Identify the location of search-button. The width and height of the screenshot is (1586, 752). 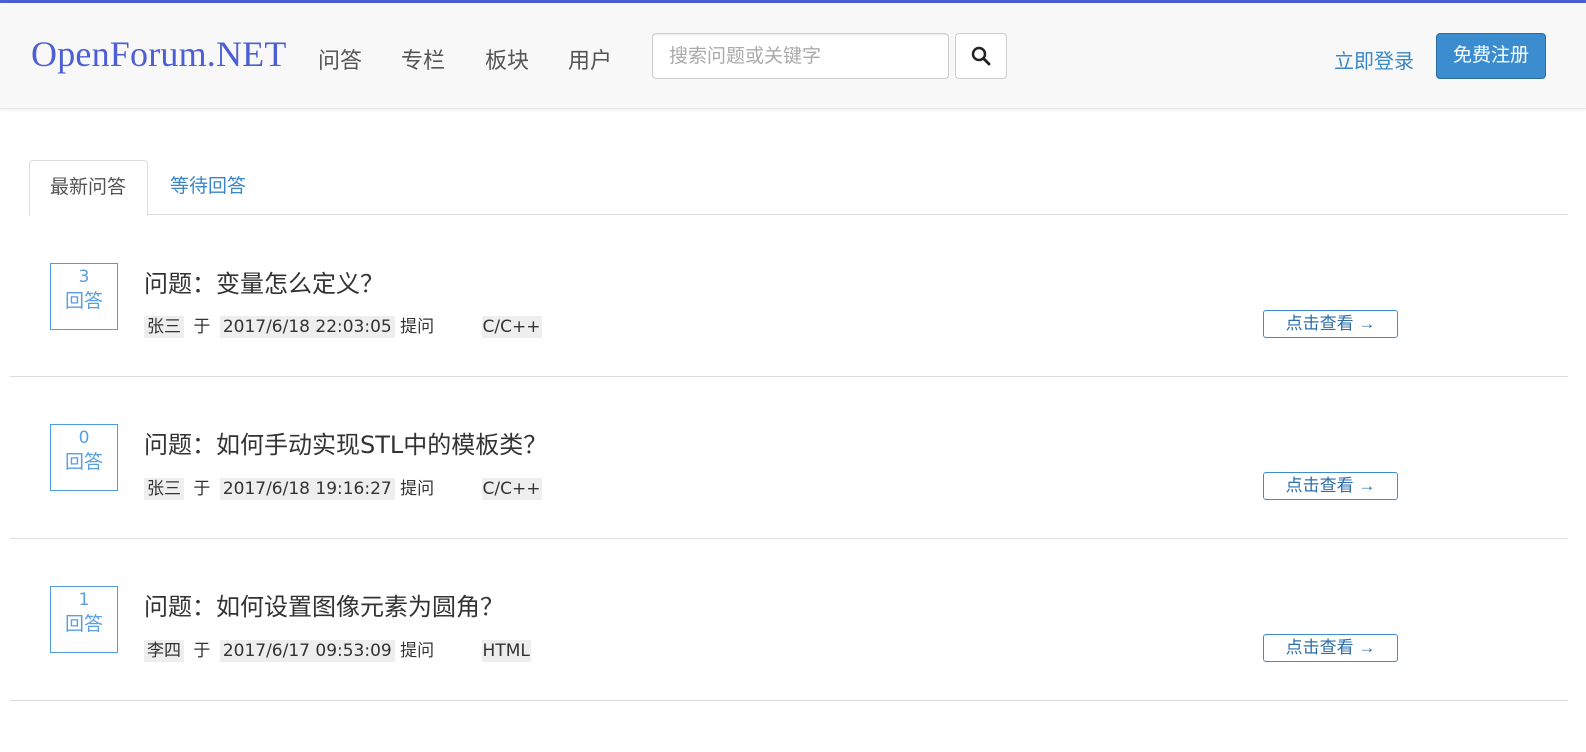
(981, 56).